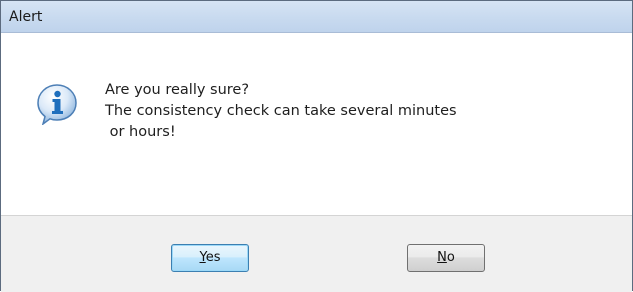  What do you see at coordinates (26, 17) in the screenshot?
I see `window-title: Alert` at bounding box center [26, 17].